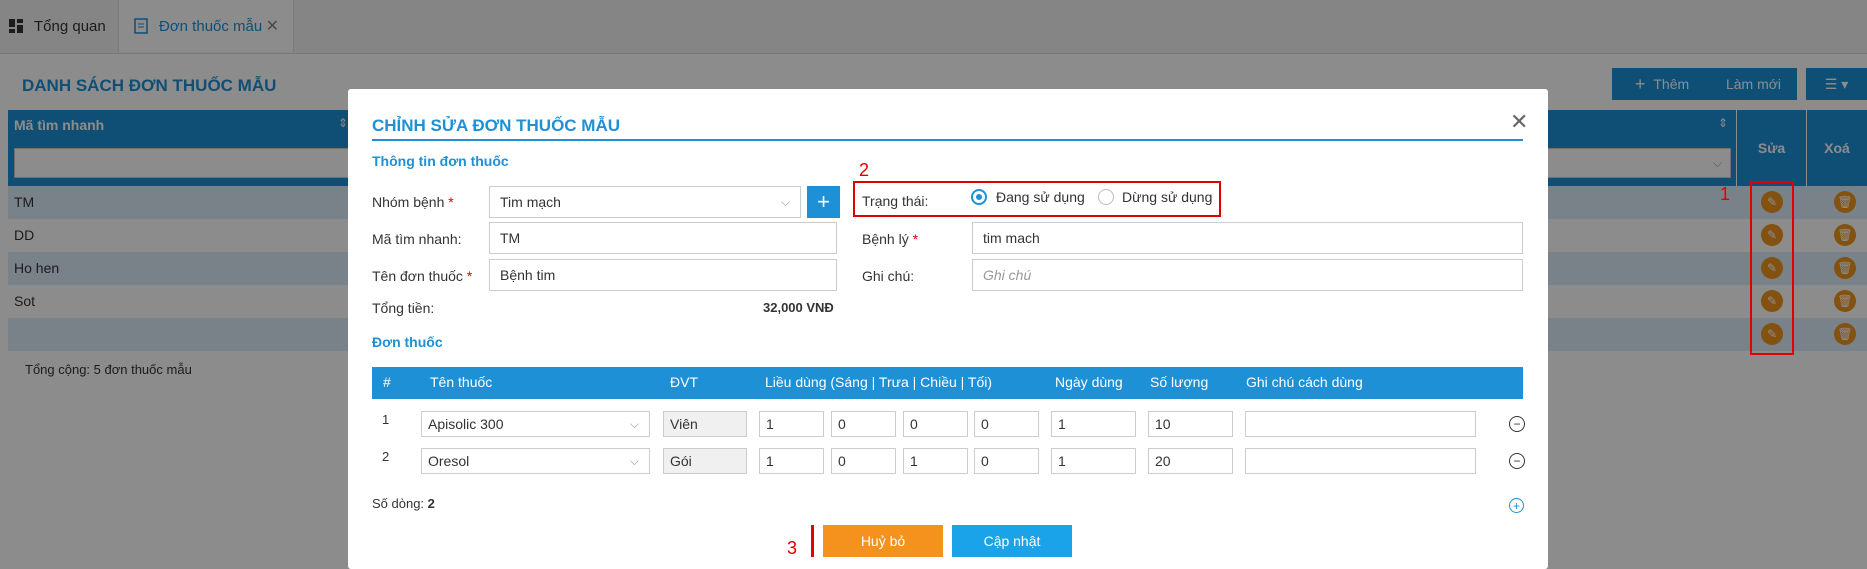 The width and height of the screenshot is (1867, 569). What do you see at coordinates (864, 170) in the screenshot?
I see `annotation-label-2: 2` at bounding box center [864, 170].